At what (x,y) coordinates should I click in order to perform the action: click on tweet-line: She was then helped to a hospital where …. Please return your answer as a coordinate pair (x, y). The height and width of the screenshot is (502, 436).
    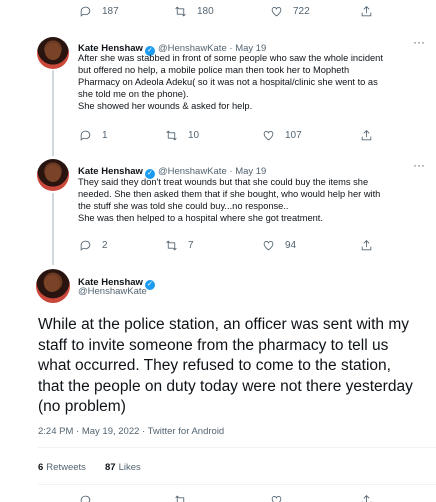
    Looking at the image, I should click on (200, 218).